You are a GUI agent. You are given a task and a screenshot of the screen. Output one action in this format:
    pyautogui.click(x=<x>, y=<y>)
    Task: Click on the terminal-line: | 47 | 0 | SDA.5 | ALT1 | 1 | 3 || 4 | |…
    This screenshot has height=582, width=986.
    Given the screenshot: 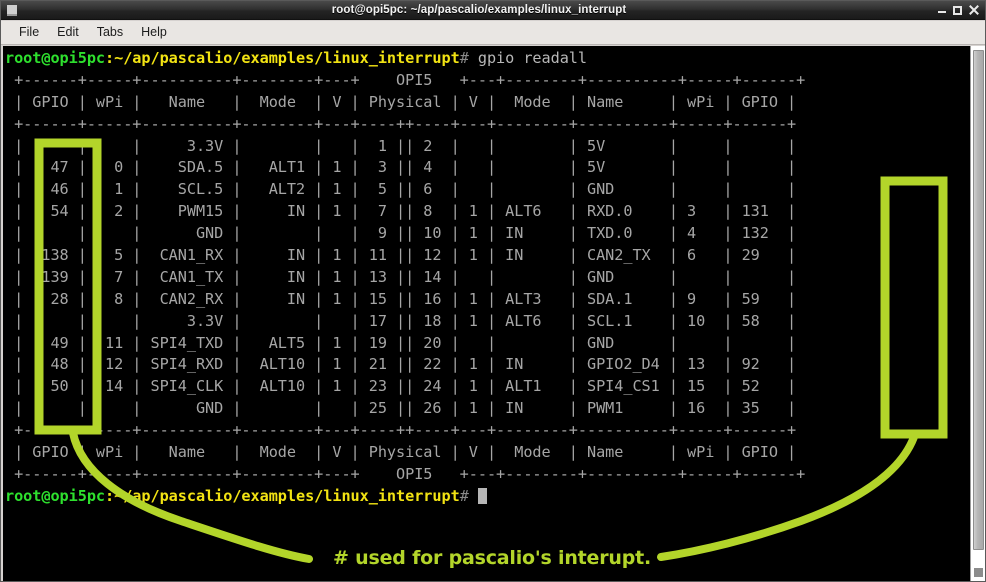 What is the action you would take?
    pyautogui.click(x=401, y=167)
    